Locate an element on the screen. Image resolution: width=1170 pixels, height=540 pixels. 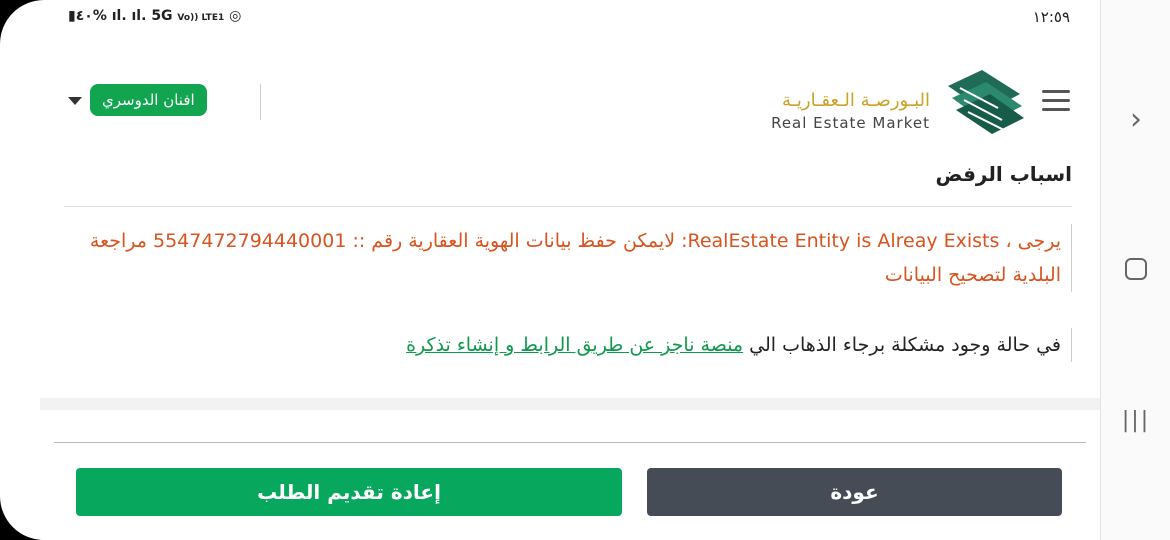
system-nav-bar: › ||| is located at coordinates (1135, 270).